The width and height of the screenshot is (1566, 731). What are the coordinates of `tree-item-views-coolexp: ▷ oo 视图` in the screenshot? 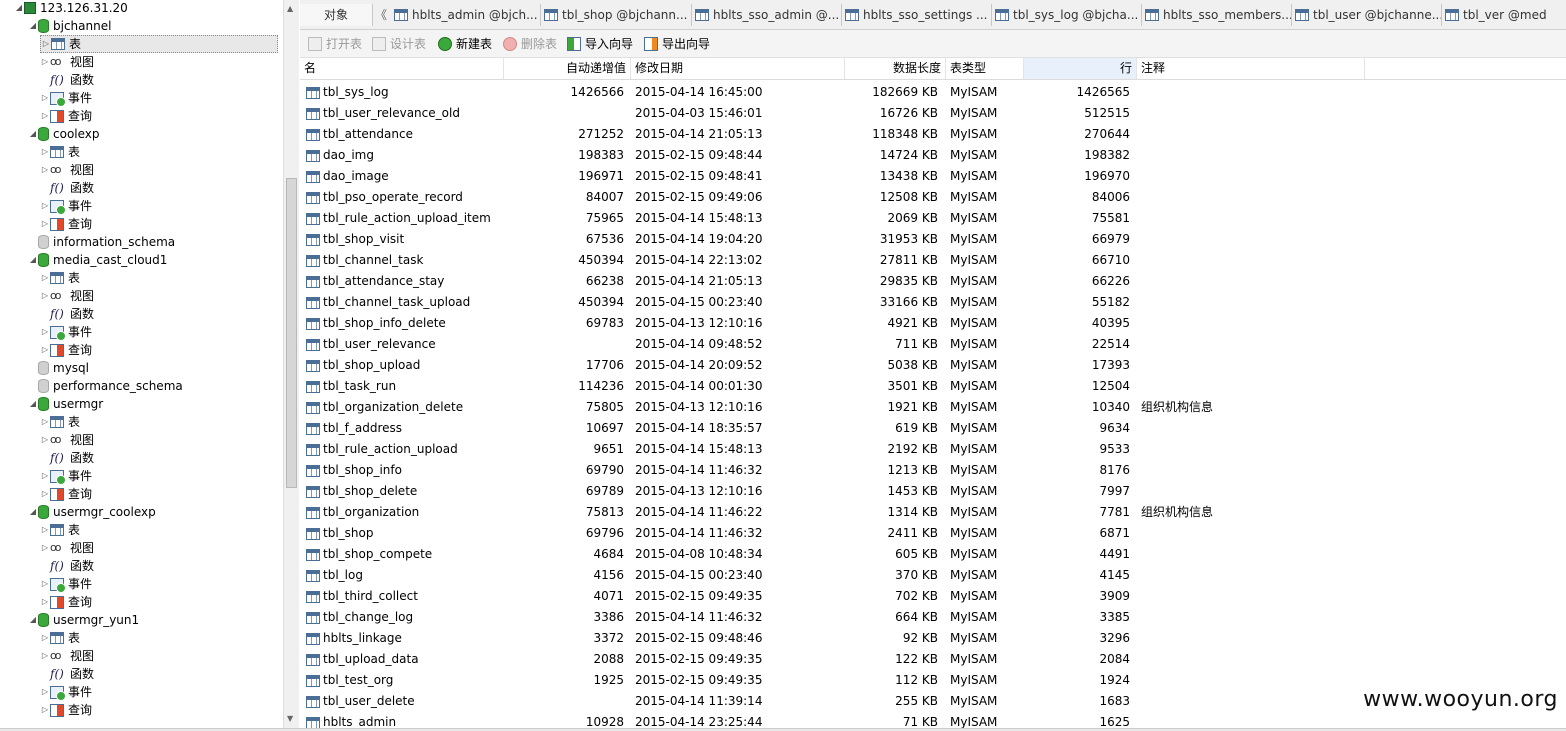 It's located at (67, 170).